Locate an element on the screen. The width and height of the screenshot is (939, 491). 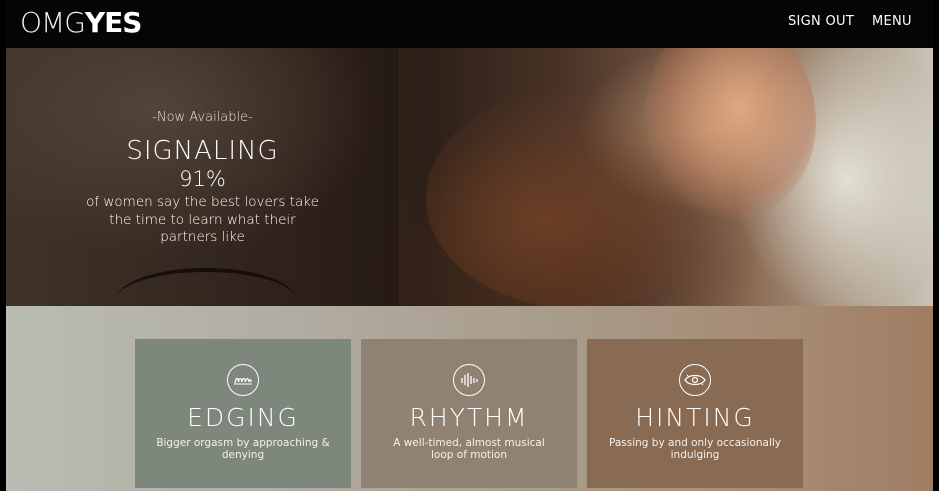
logo-omg-text: OMG is located at coordinates (53, 22).